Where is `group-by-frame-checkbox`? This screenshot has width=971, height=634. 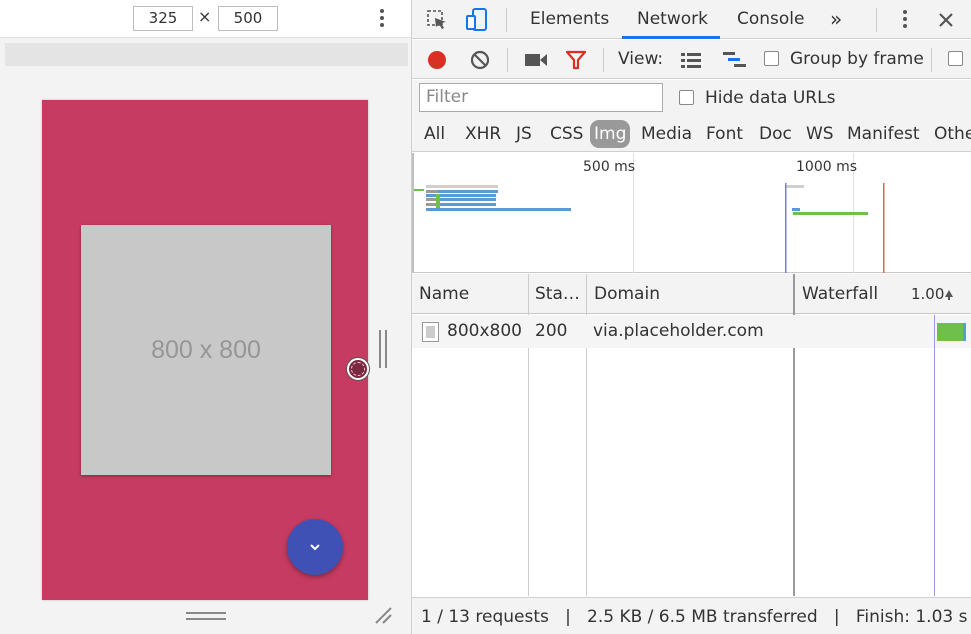 group-by-frame-checkbox is located at coordinates (771, 58).